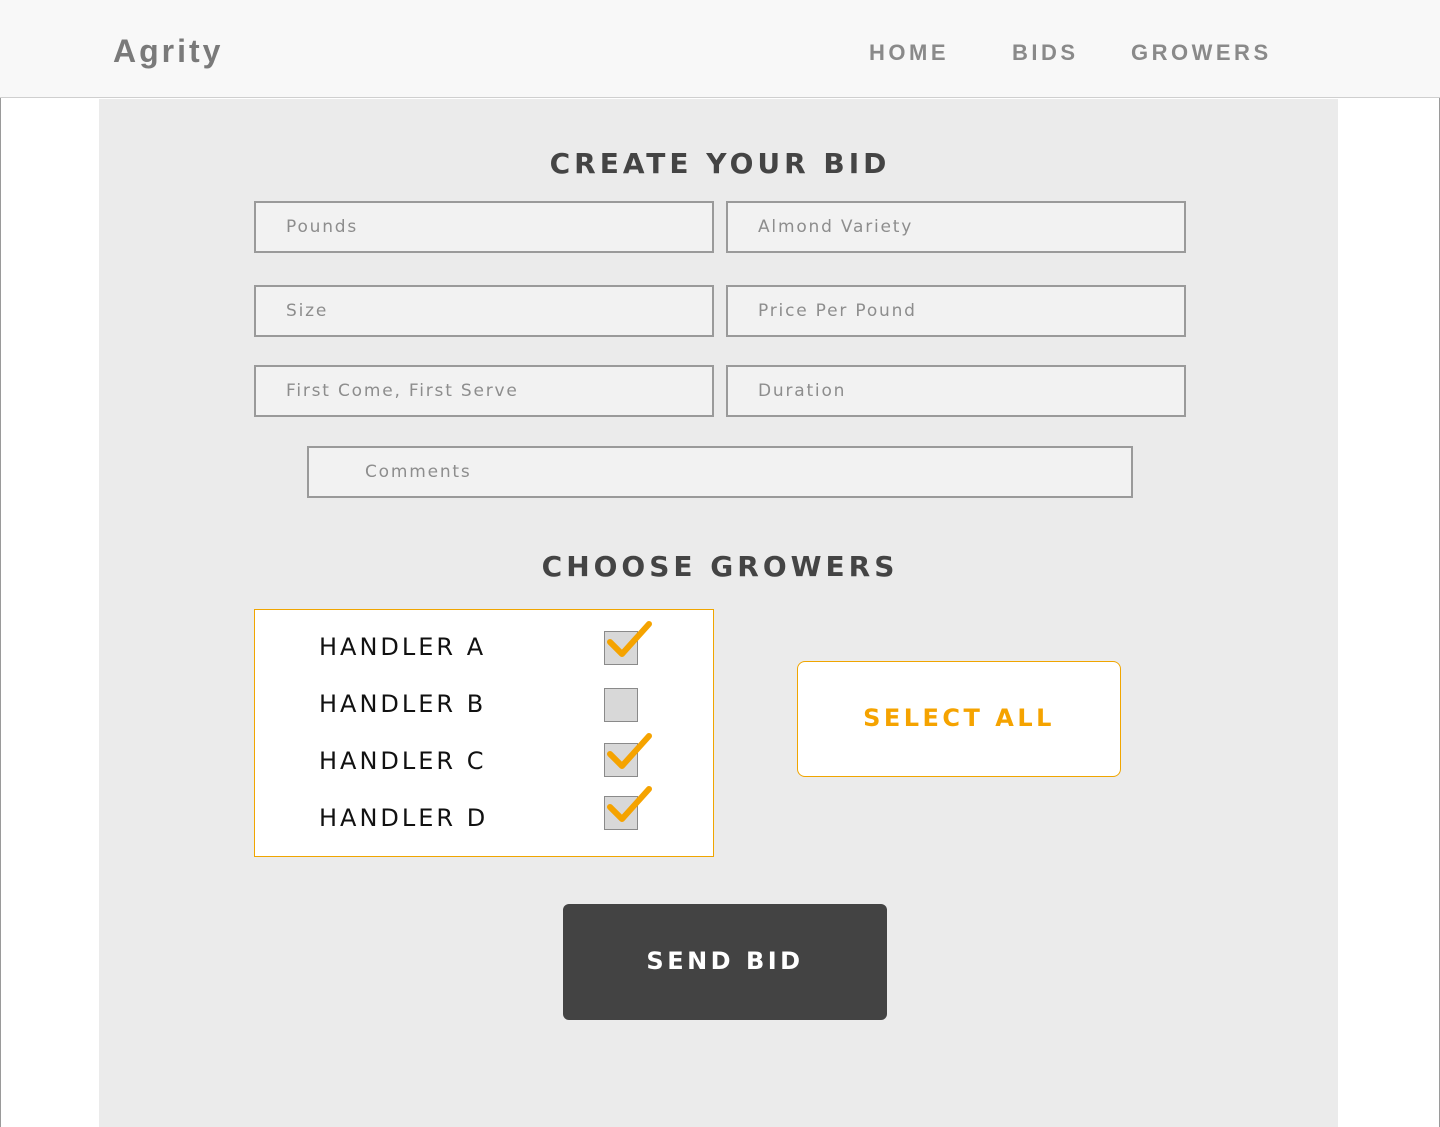 This screenshot has height=1127, width=1440. I want to click on price-per-pound-field, so click(956, 311).